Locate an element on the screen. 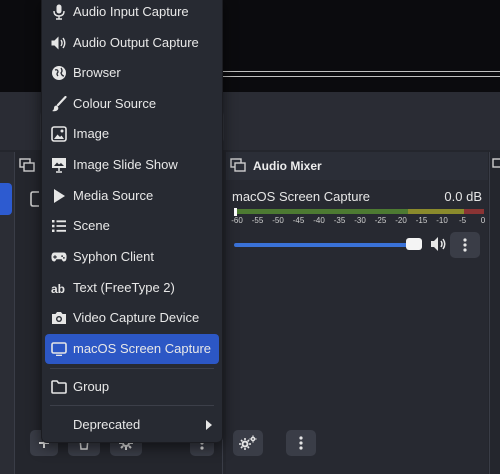  mixer-source-name: macOS Screen Capture is located at coordinates (301, 196).